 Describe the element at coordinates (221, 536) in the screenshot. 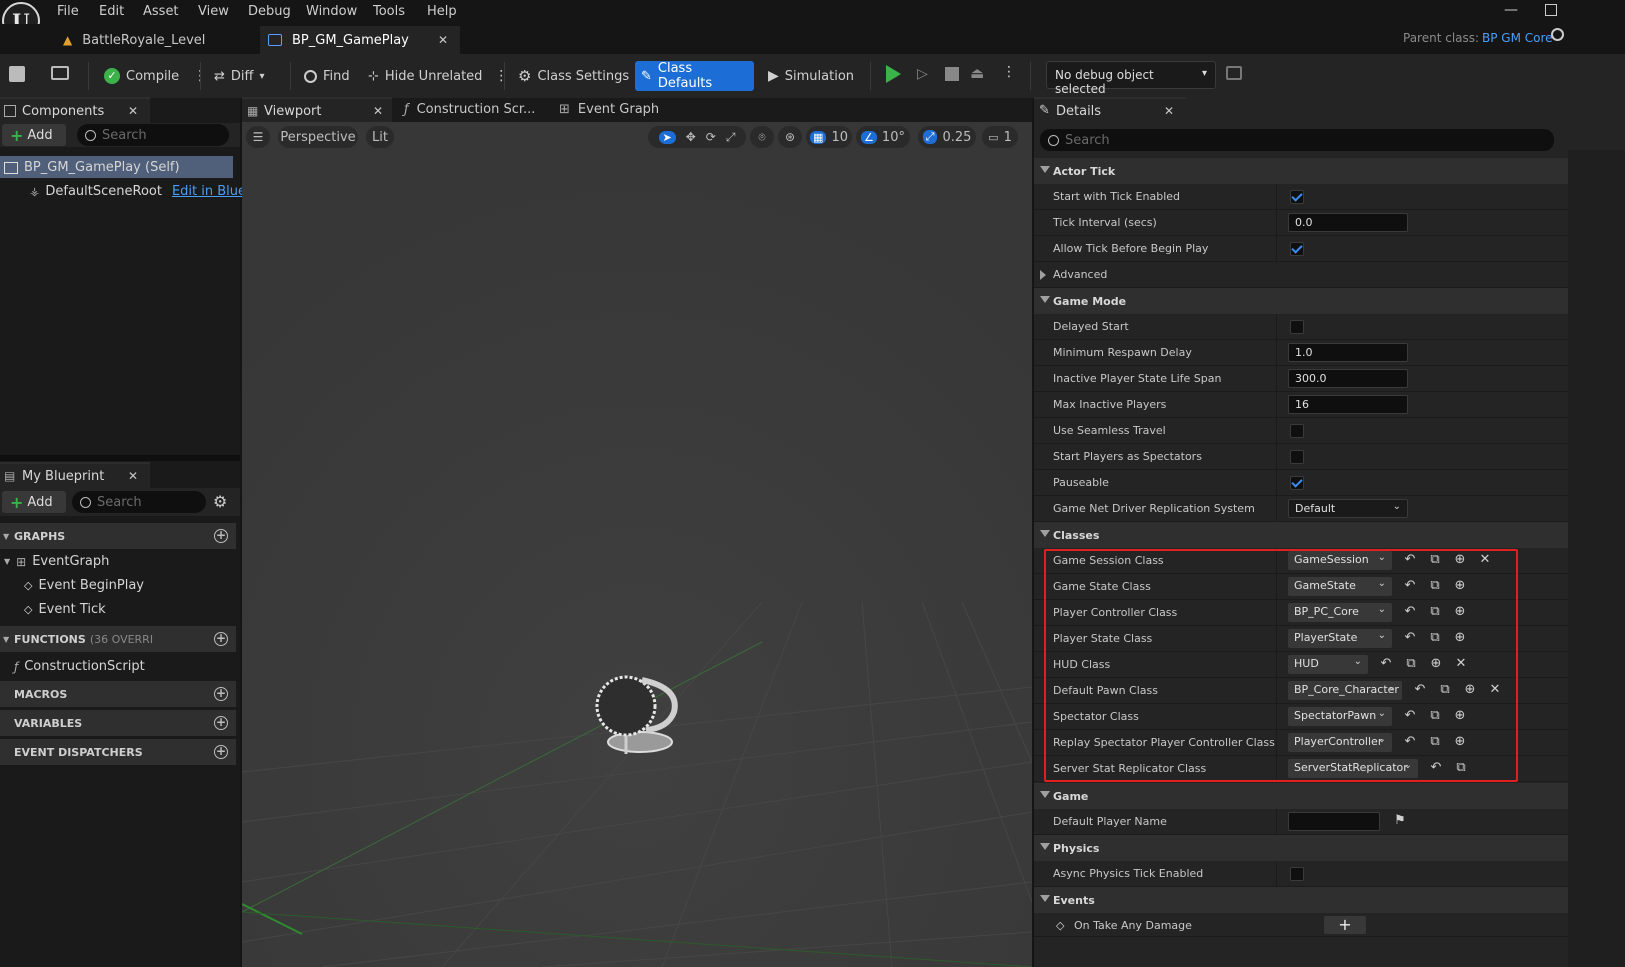

I see `add-graph-icon: +` at that location.